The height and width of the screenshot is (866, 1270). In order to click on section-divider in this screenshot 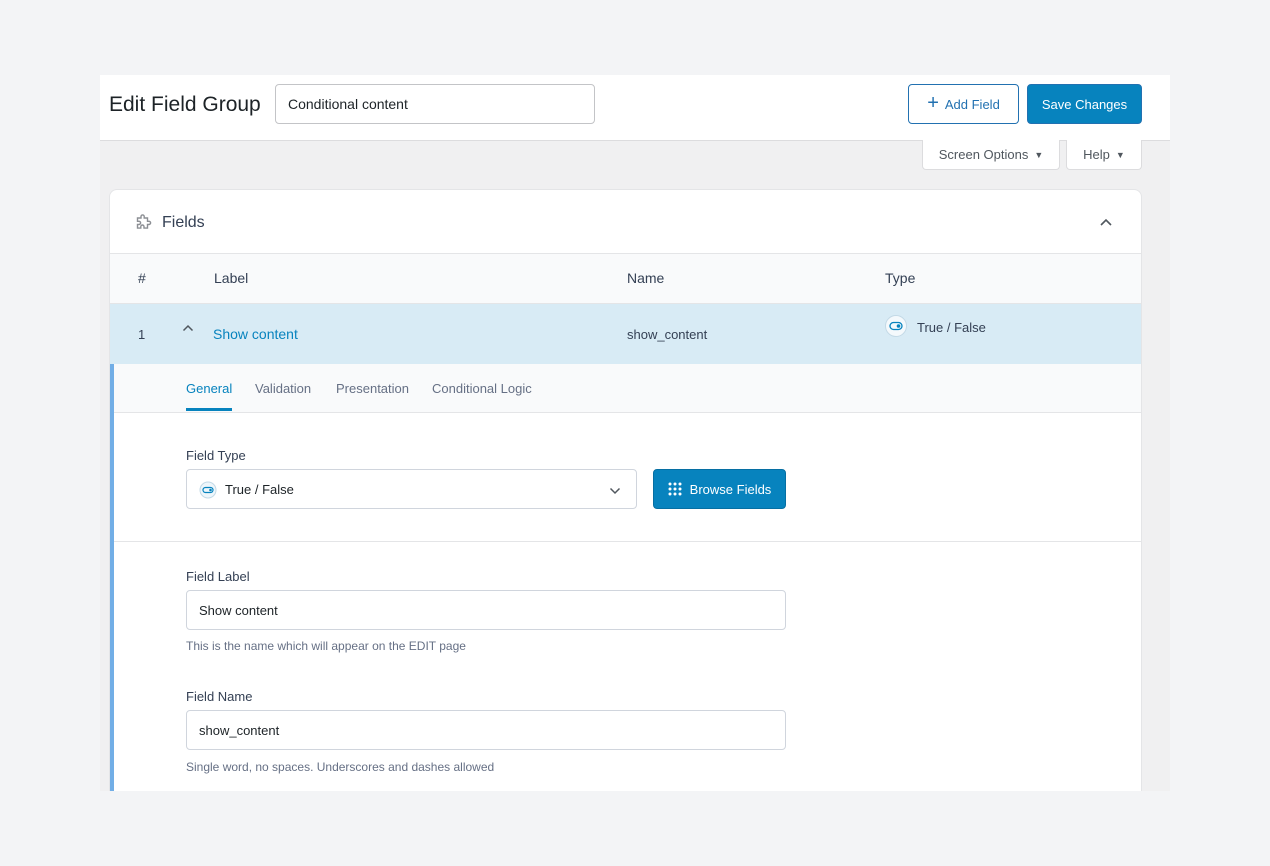, I will do `click(627, 541)`.